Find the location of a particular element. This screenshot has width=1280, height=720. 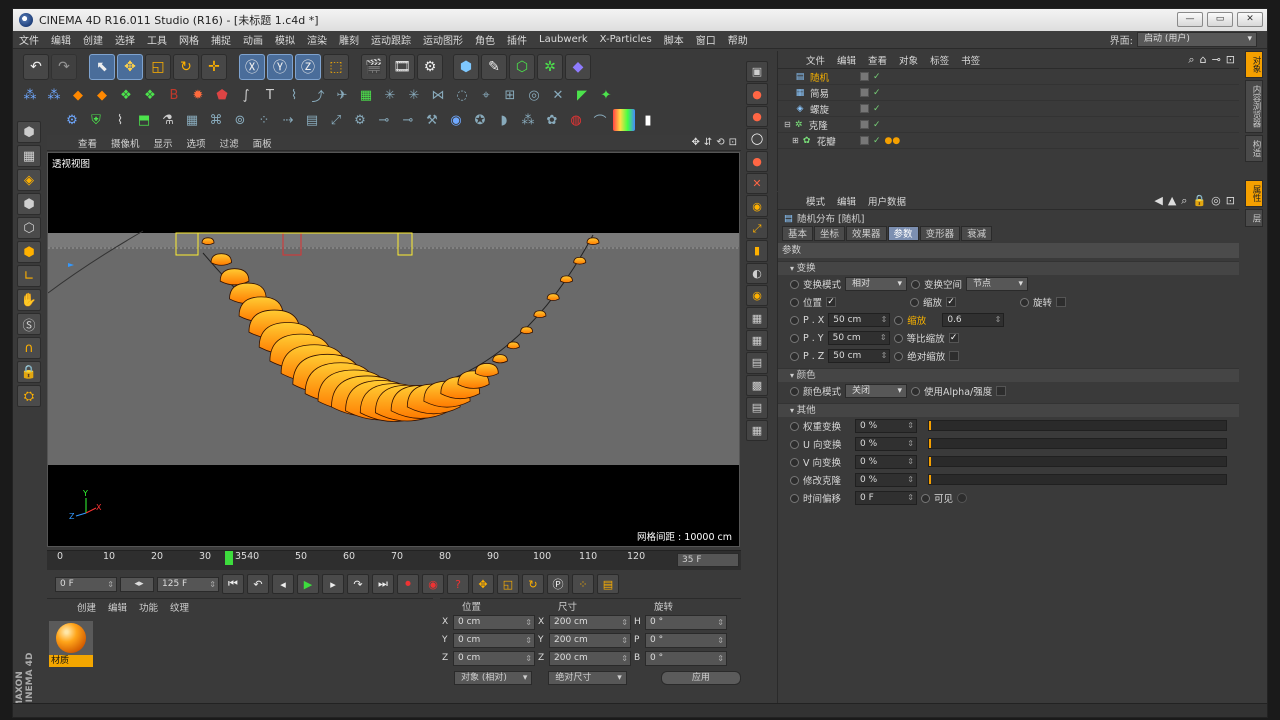

texture-mode-icon: ▦ is located at coordinates (29, 156).